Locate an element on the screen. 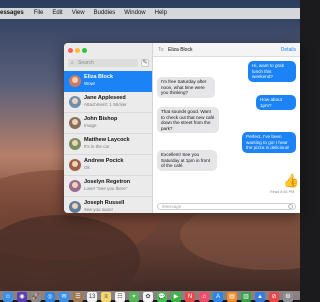 This screenshot has height=302, width=320. compose-icon: ✎ is located at coordinates (145, 63).